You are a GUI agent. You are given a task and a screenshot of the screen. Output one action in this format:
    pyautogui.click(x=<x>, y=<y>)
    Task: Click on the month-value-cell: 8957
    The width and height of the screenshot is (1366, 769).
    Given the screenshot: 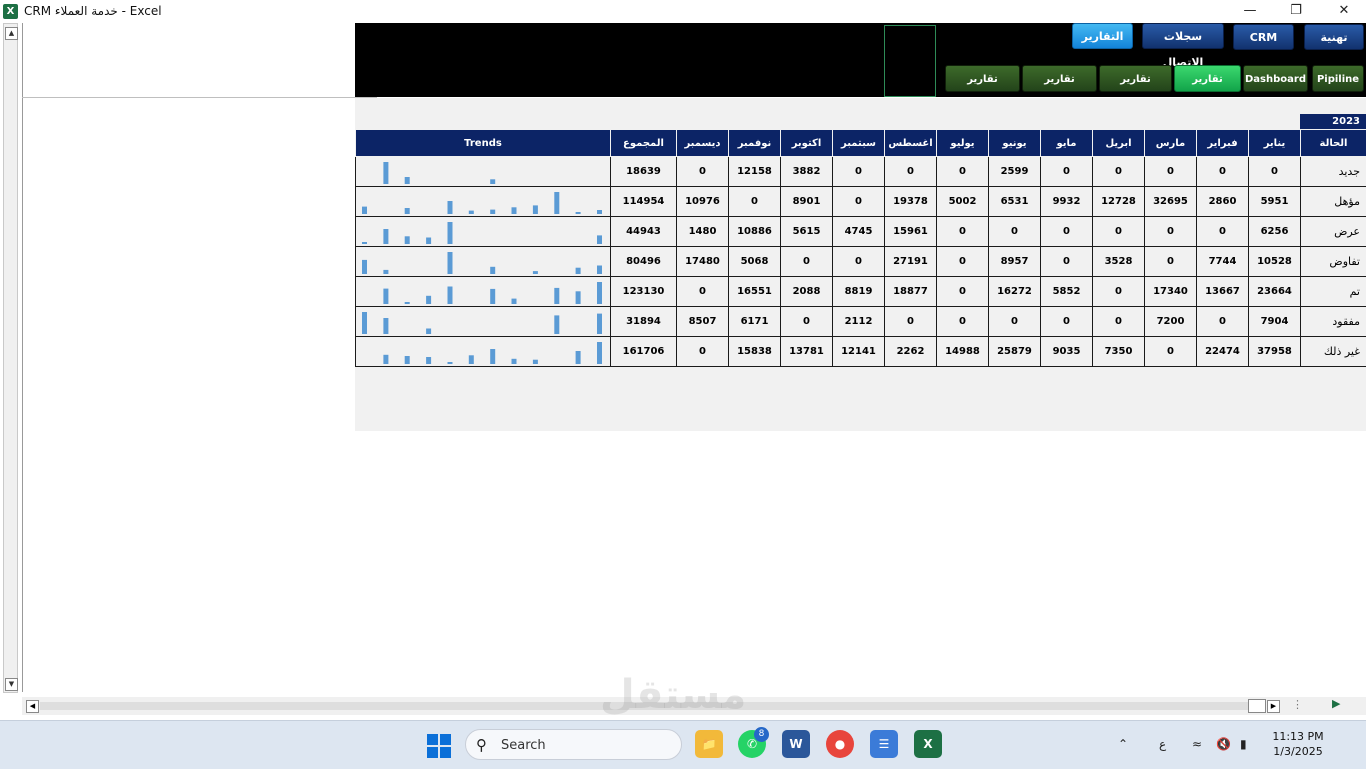 What is the action you would take?
    pyautogui.click(x=1015, y=262)
    